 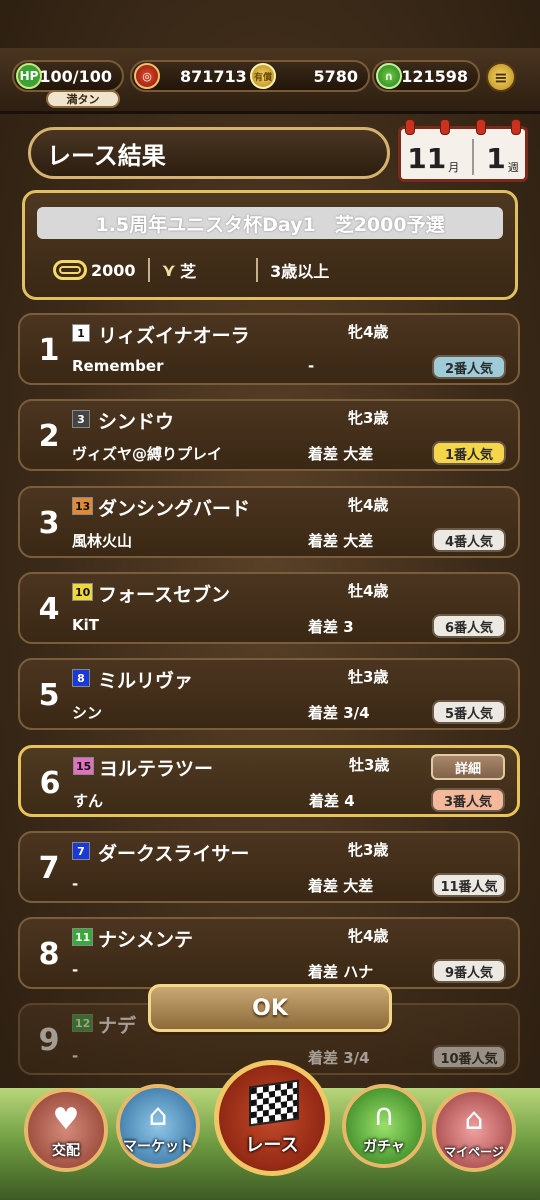 I want to click on horse-name: ナシメンテ, so click(x=146, y=940).